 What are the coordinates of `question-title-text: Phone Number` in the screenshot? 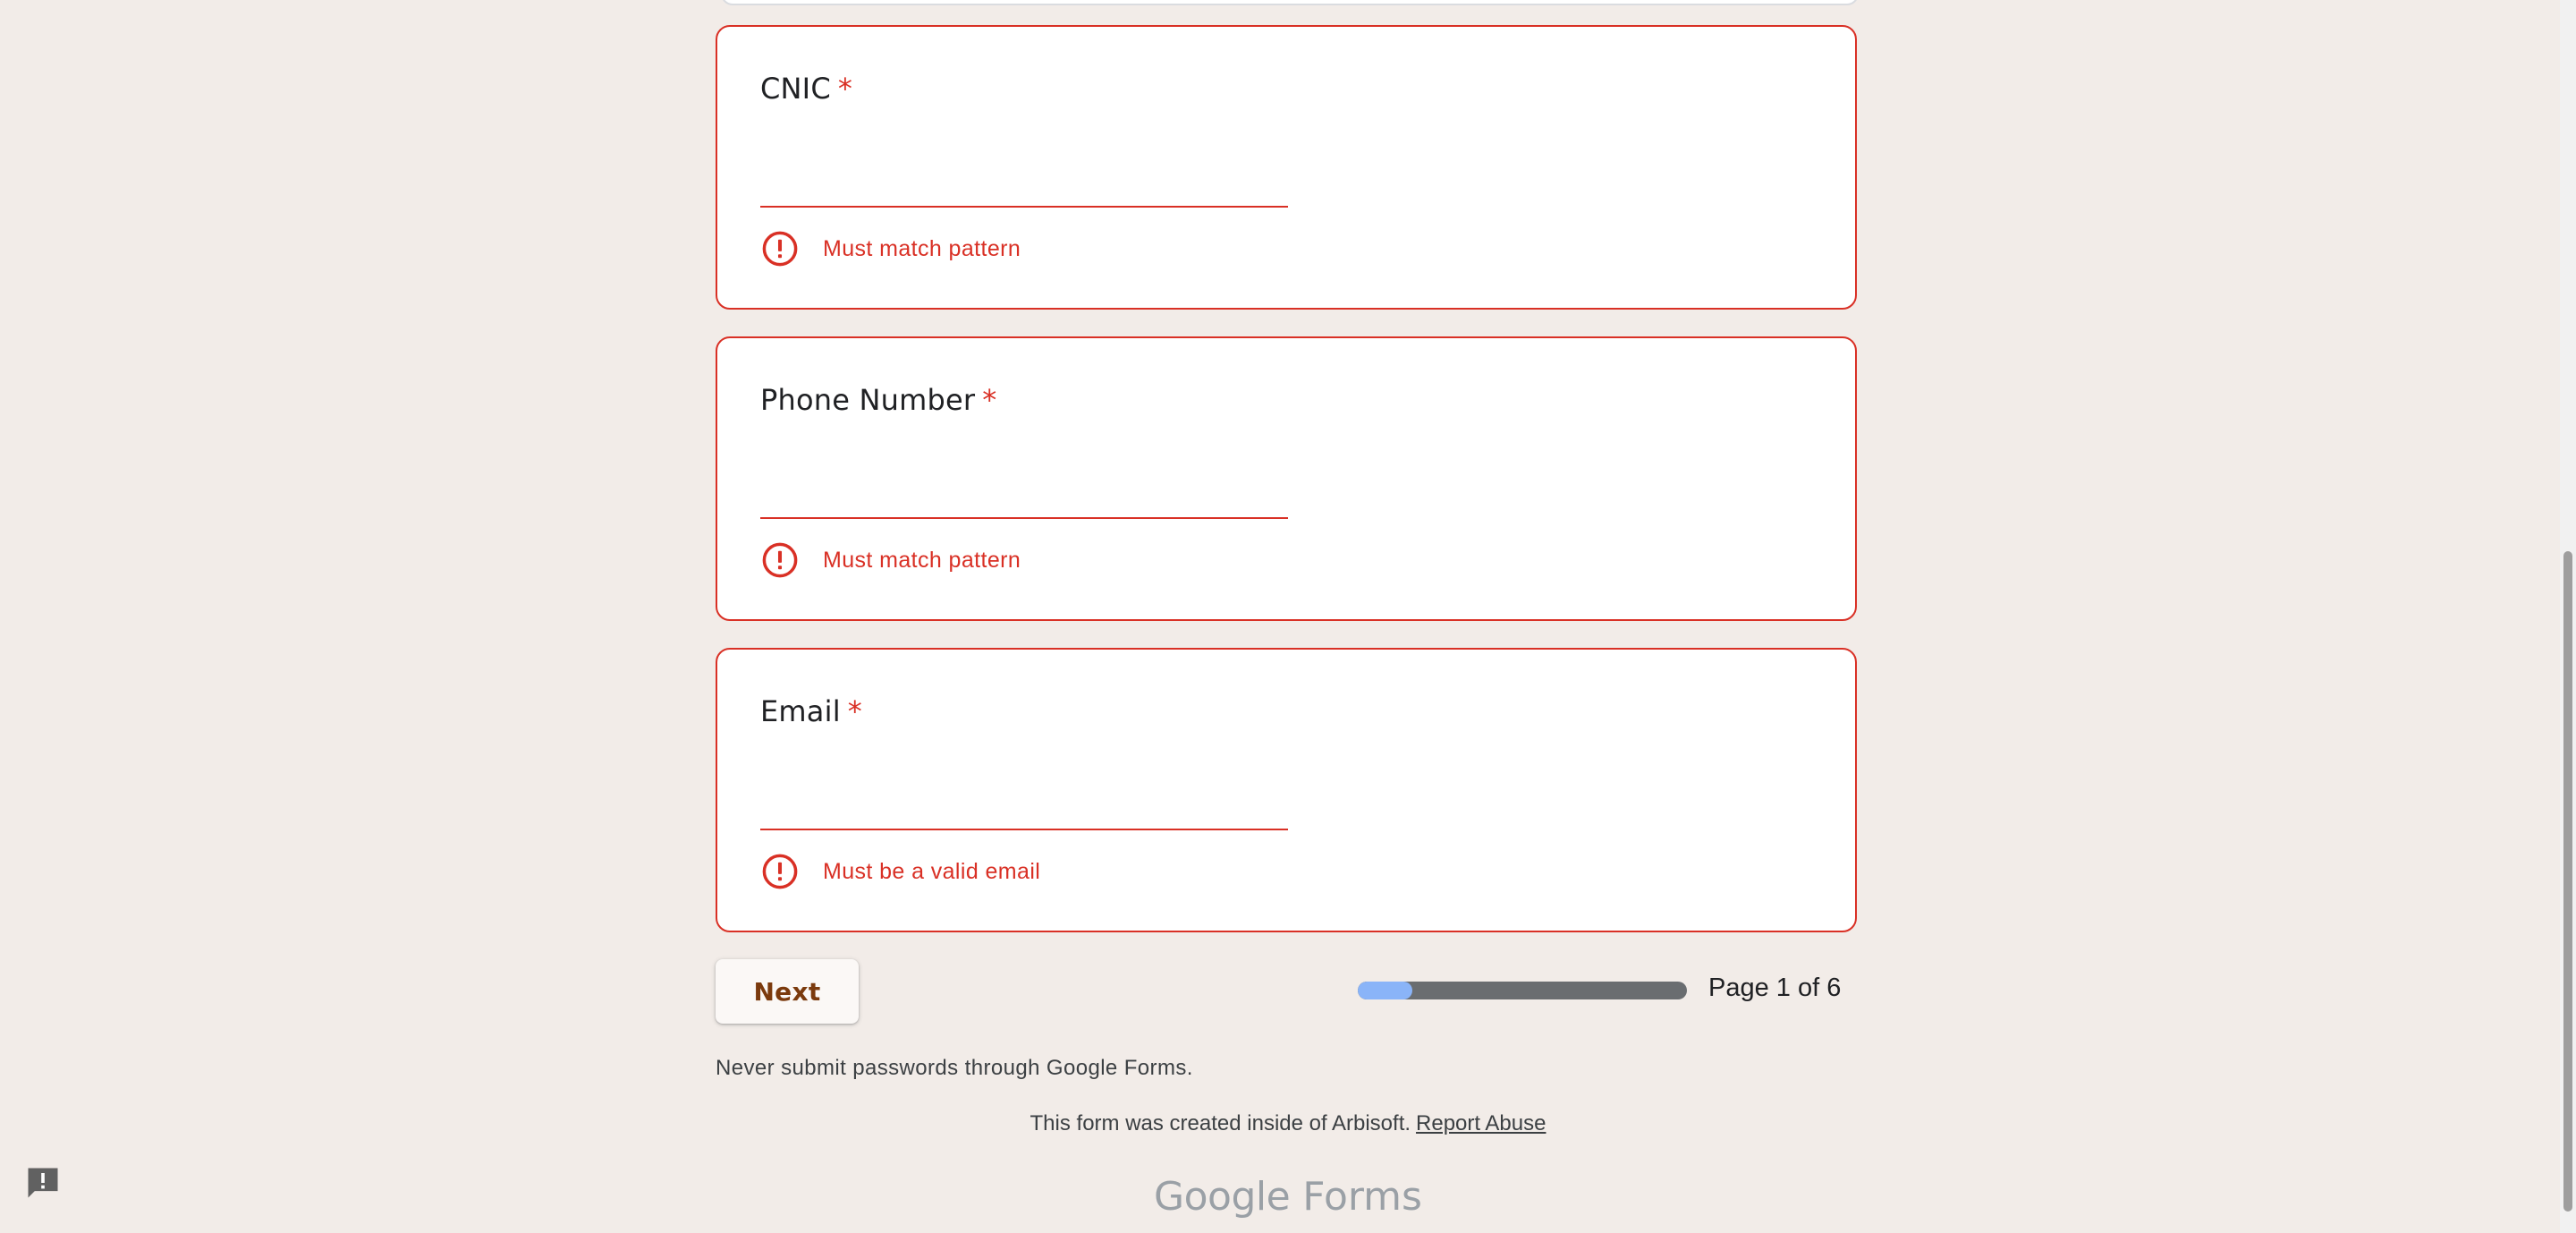 It's located at (868, 400).